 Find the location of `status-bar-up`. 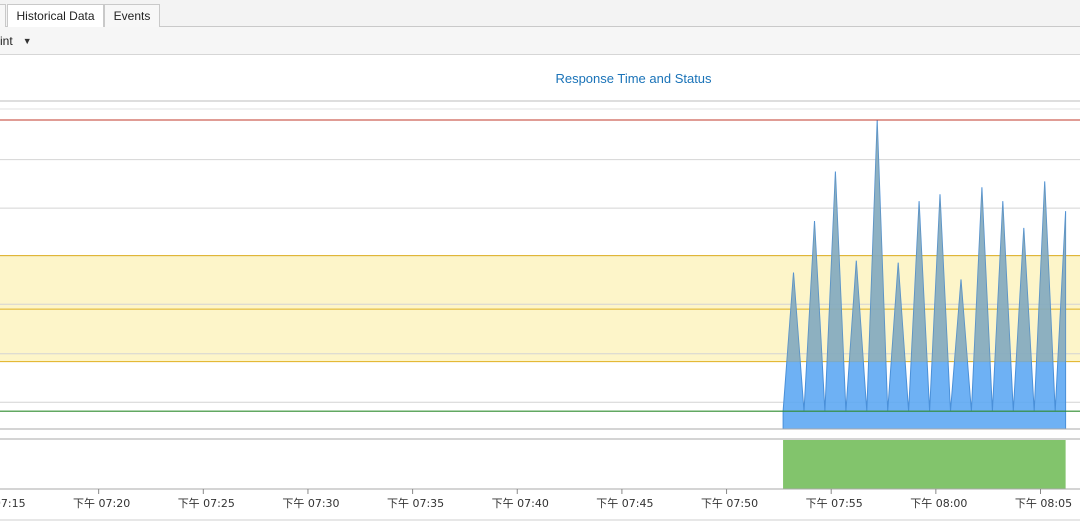

status-bar-up is located at coordinates (924, 464).